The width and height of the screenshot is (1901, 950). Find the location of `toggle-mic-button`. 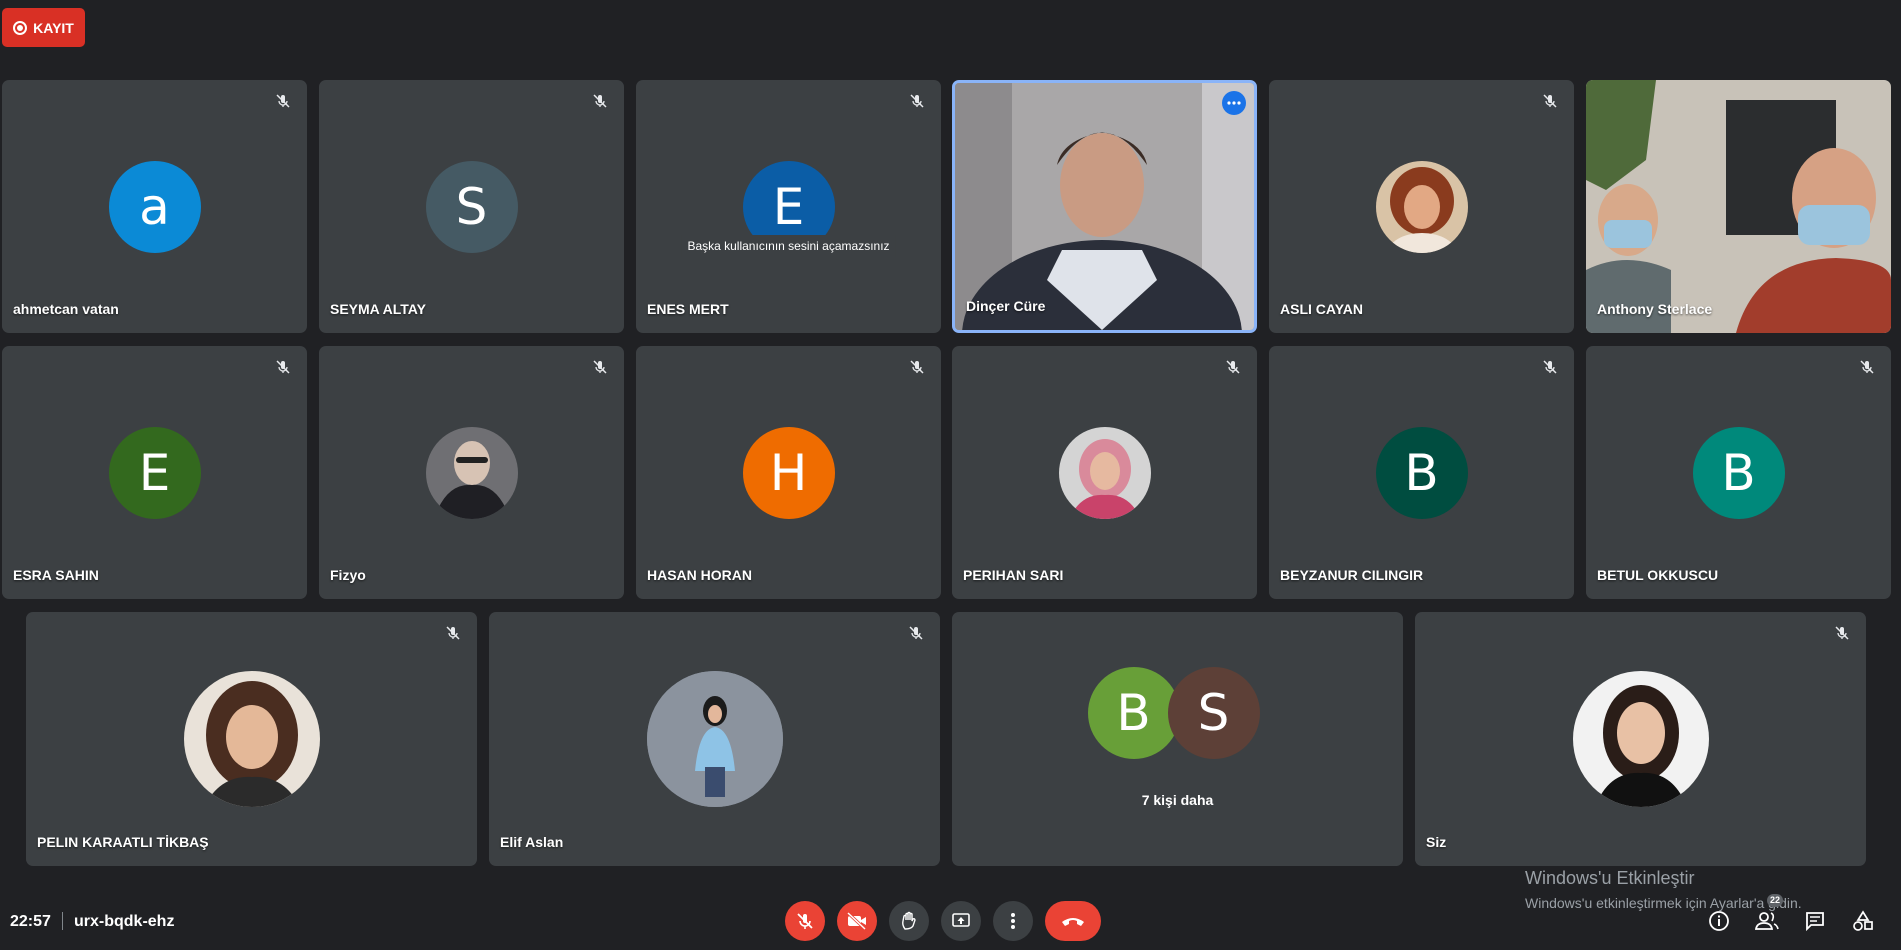

toggle-mic-button is located at coordinates (805, 921).